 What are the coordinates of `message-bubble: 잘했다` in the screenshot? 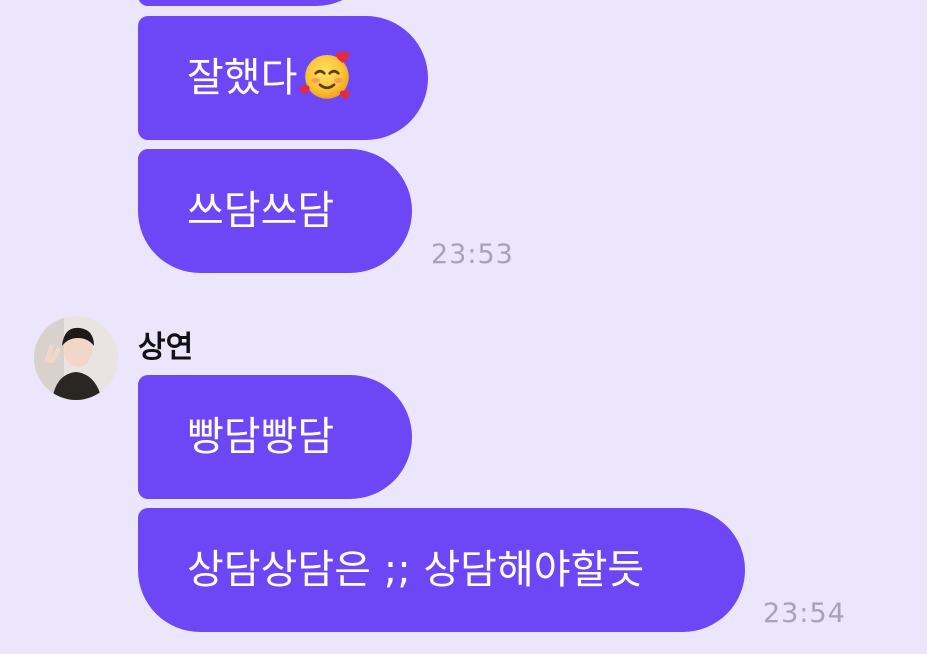 It's located at (283, 78).